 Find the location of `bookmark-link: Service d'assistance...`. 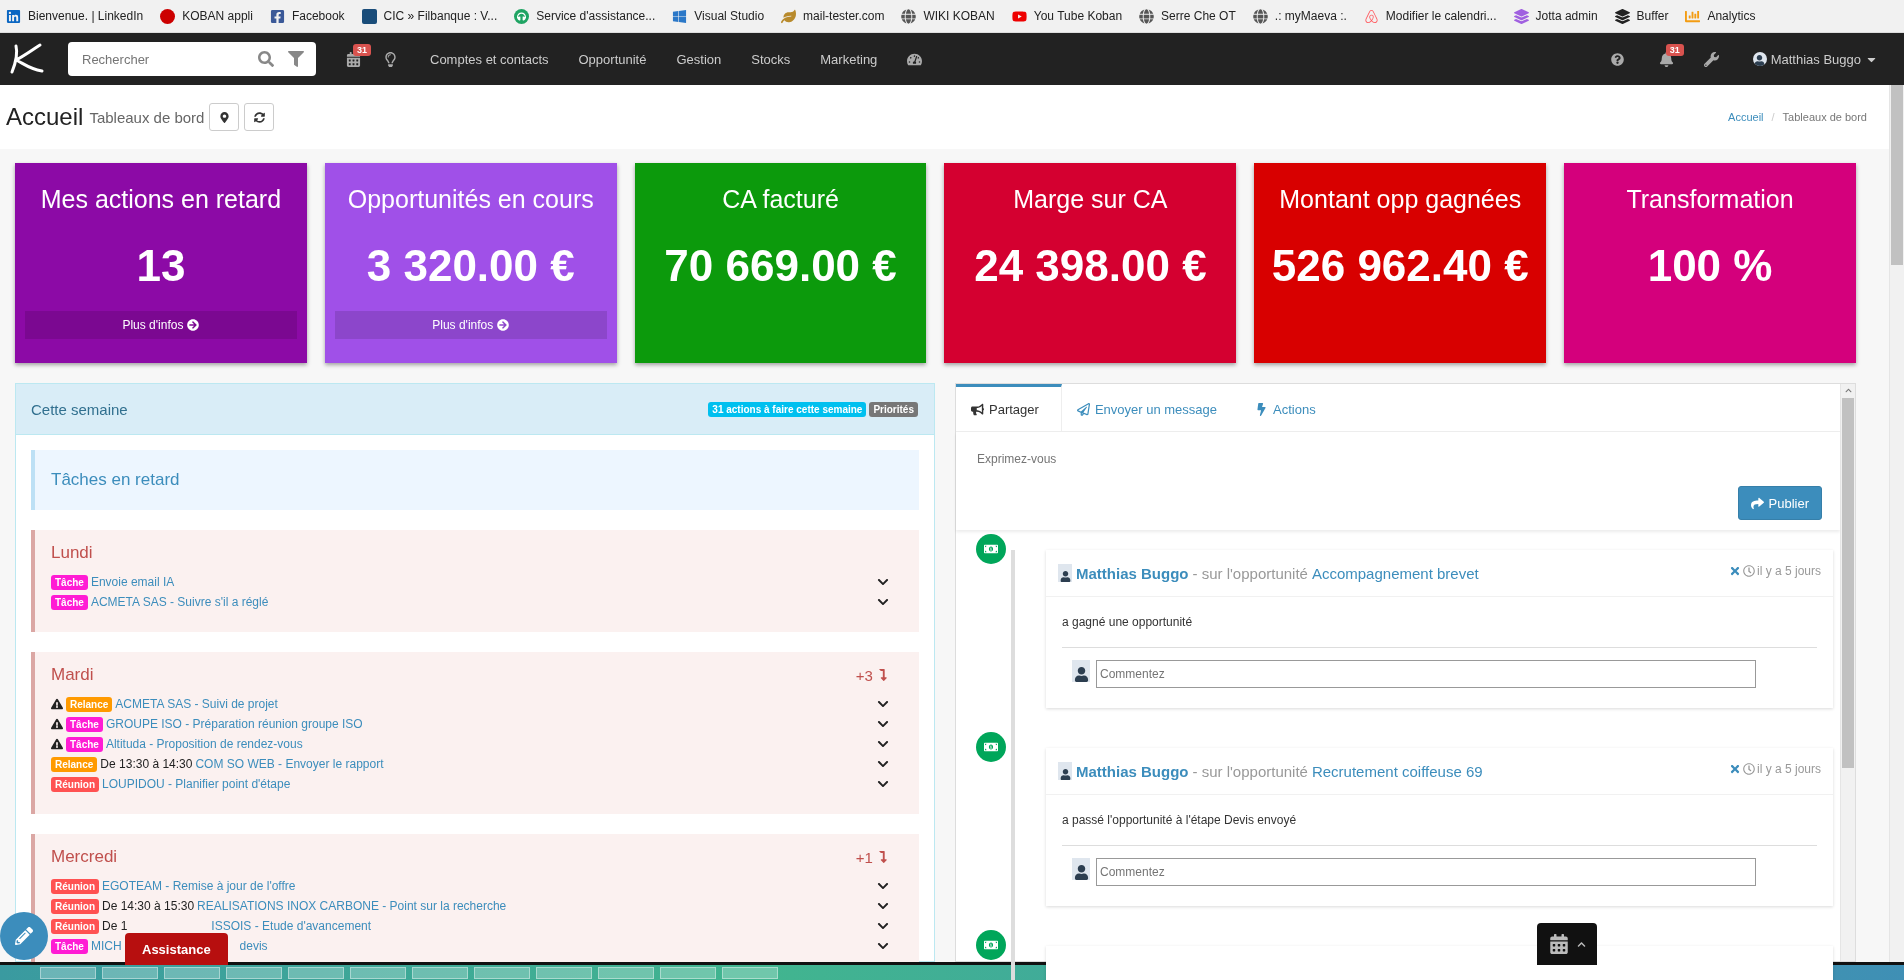

bookmark-link: Service d'assistance... is located at coordinates (585, 16).